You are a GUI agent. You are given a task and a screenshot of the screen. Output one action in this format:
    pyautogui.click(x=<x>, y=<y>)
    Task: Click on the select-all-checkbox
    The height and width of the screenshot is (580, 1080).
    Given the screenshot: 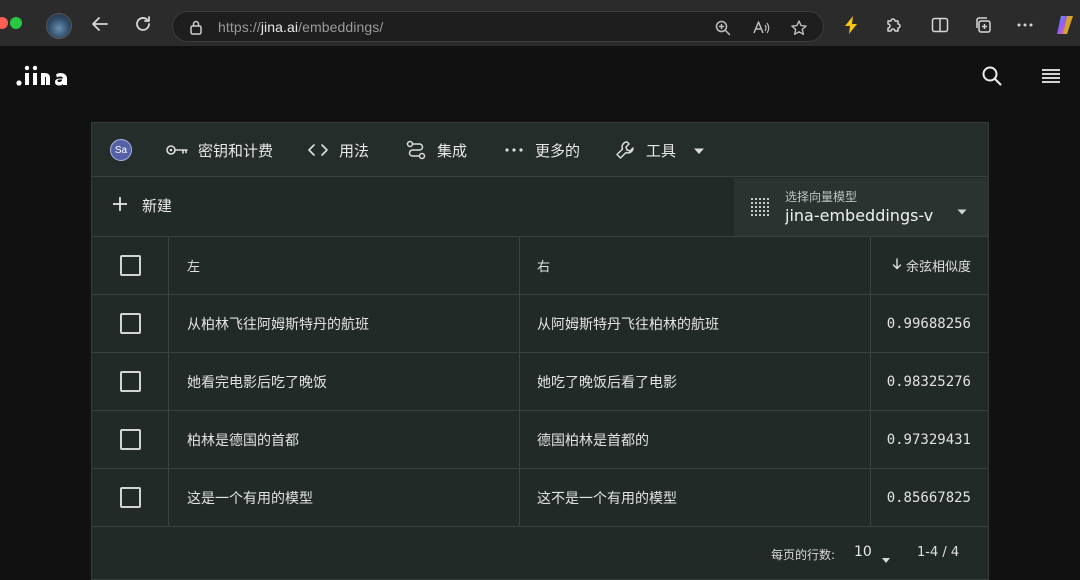 What is the action you would take?
    pyautogui.click(x=130, y=265)
    